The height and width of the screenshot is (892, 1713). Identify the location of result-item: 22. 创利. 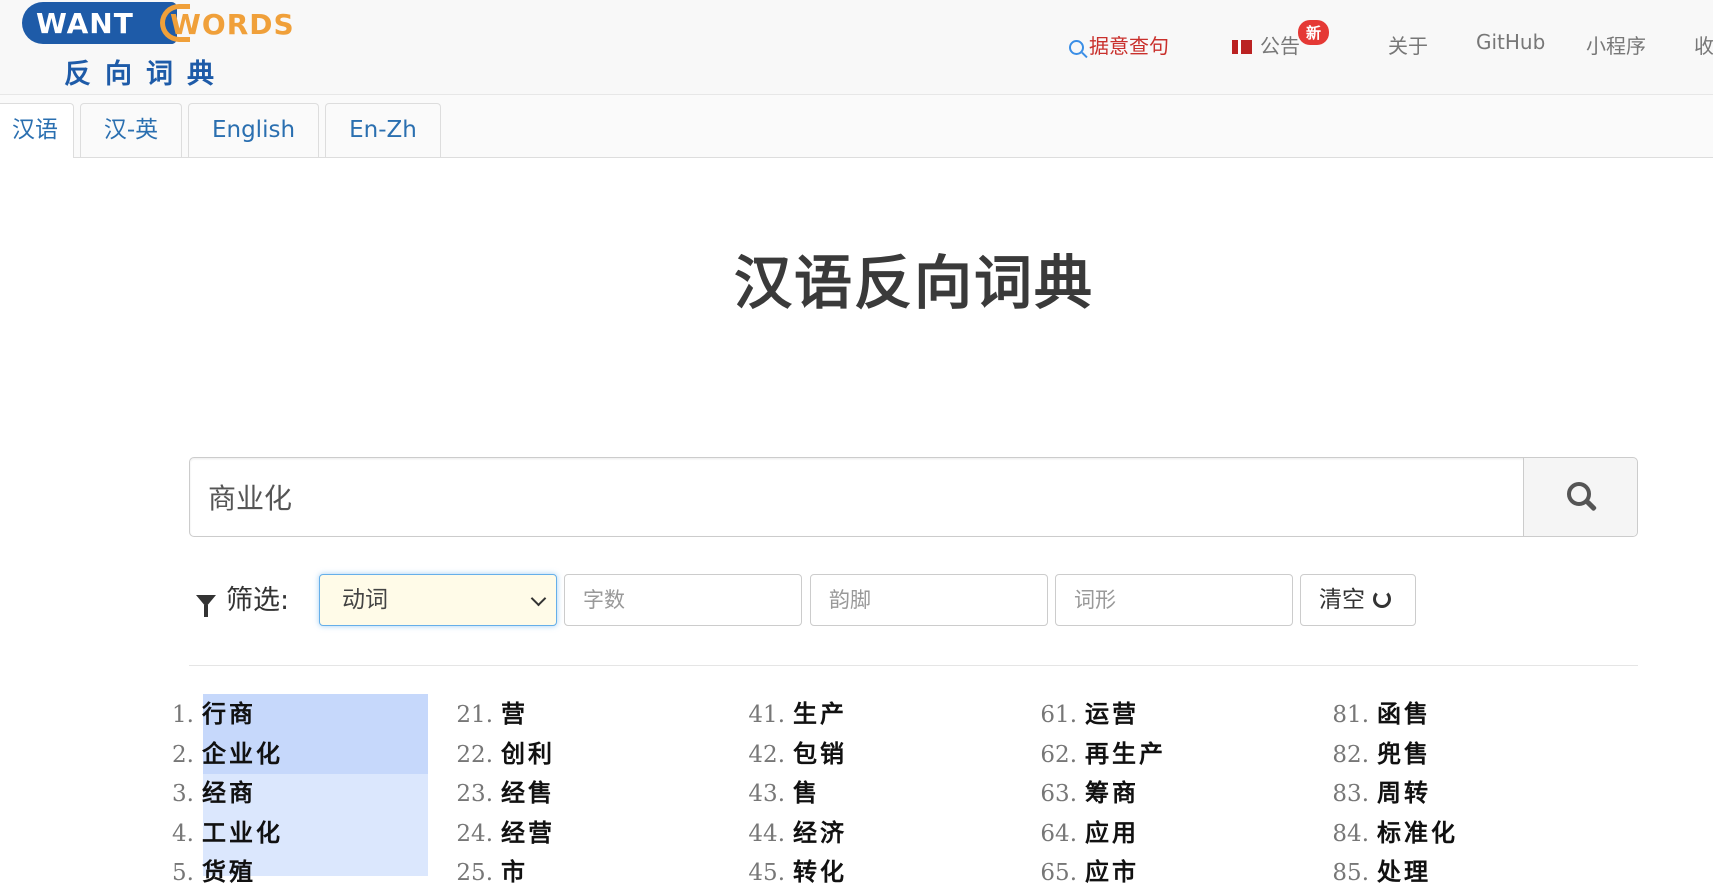
(573, 754).